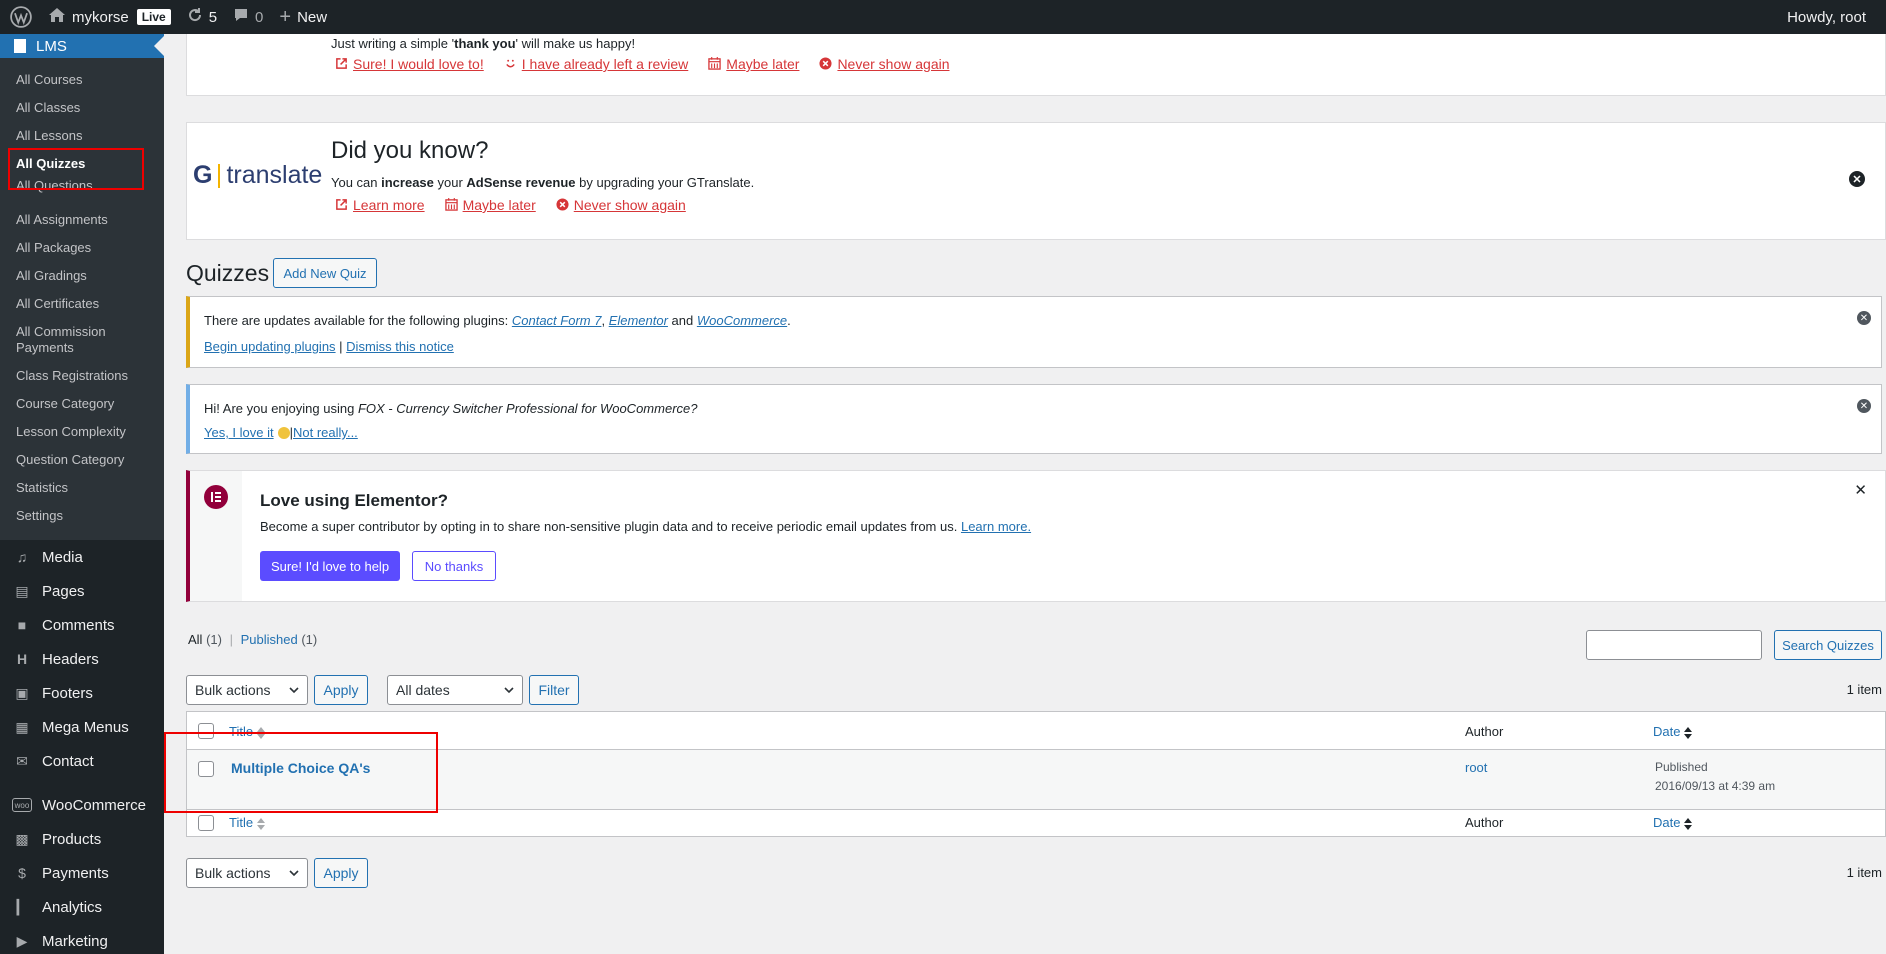  Describe the element at coordinates (248, 17) in the screenshot. I see `comments-link: 0` at that location.